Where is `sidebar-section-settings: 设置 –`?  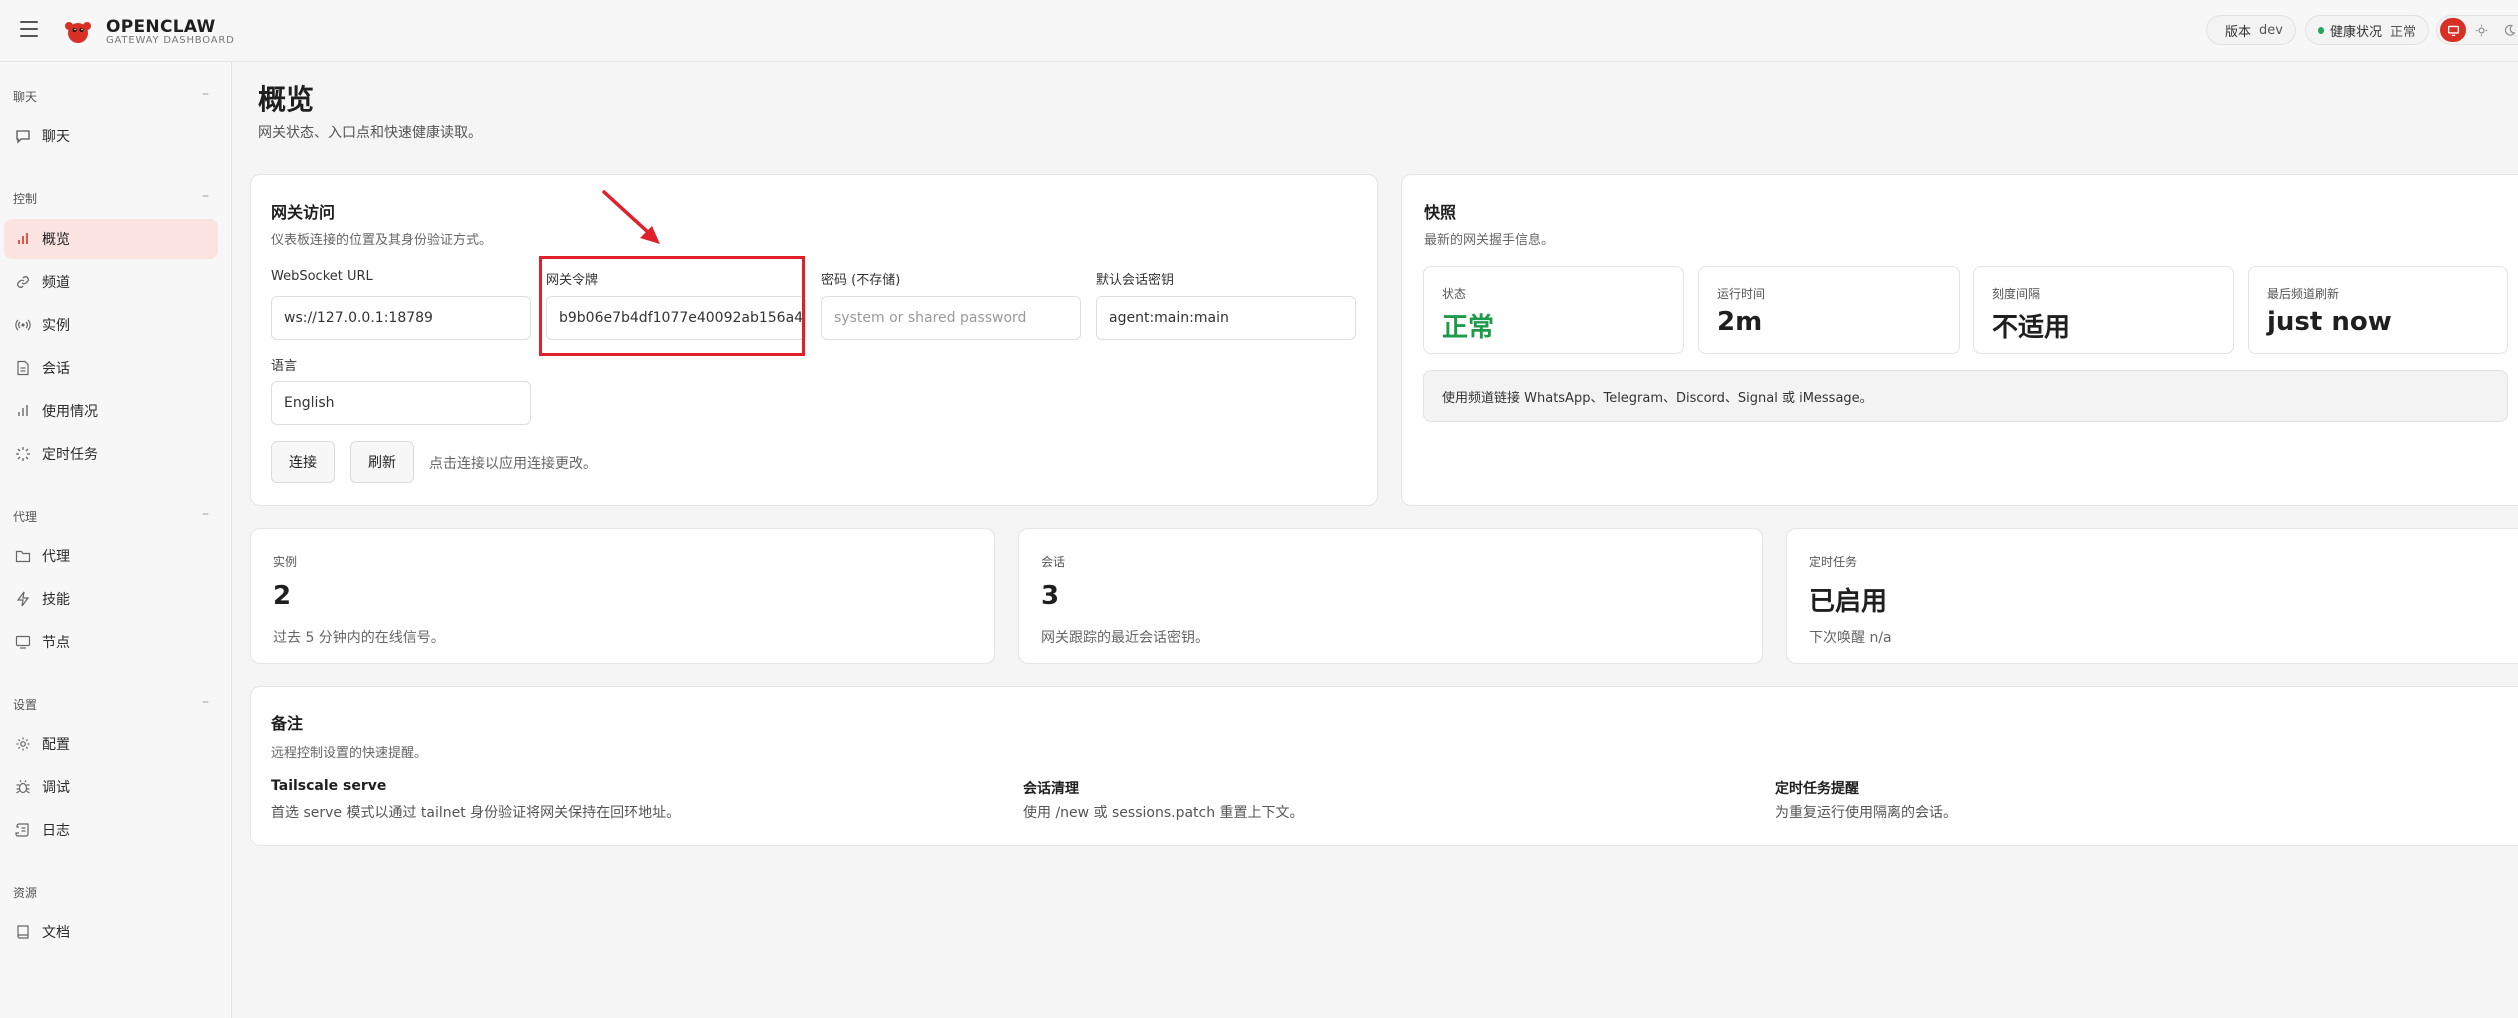 sidebar-section-settings: 设置 – is located at coordinates (111, 704).